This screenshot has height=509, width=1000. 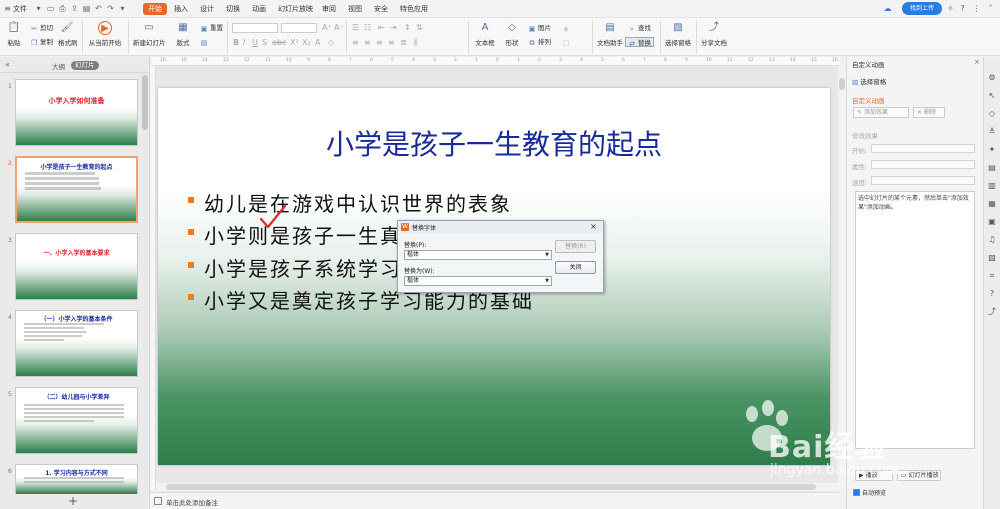 What do you see at coordinates (887, 8) in the screenshot?
I see `cloud-icon: ☁` at bounding box center [887, 8].